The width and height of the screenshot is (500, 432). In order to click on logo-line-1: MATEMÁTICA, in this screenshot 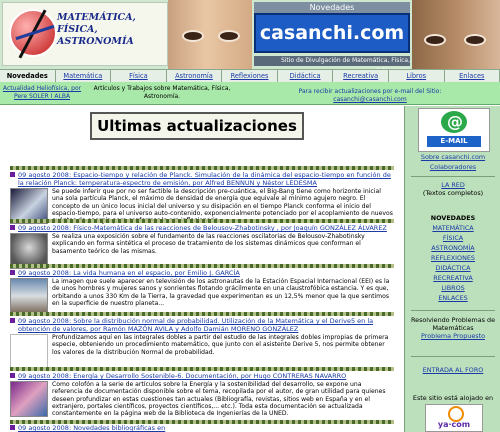, I will do `click(96, 17)`.